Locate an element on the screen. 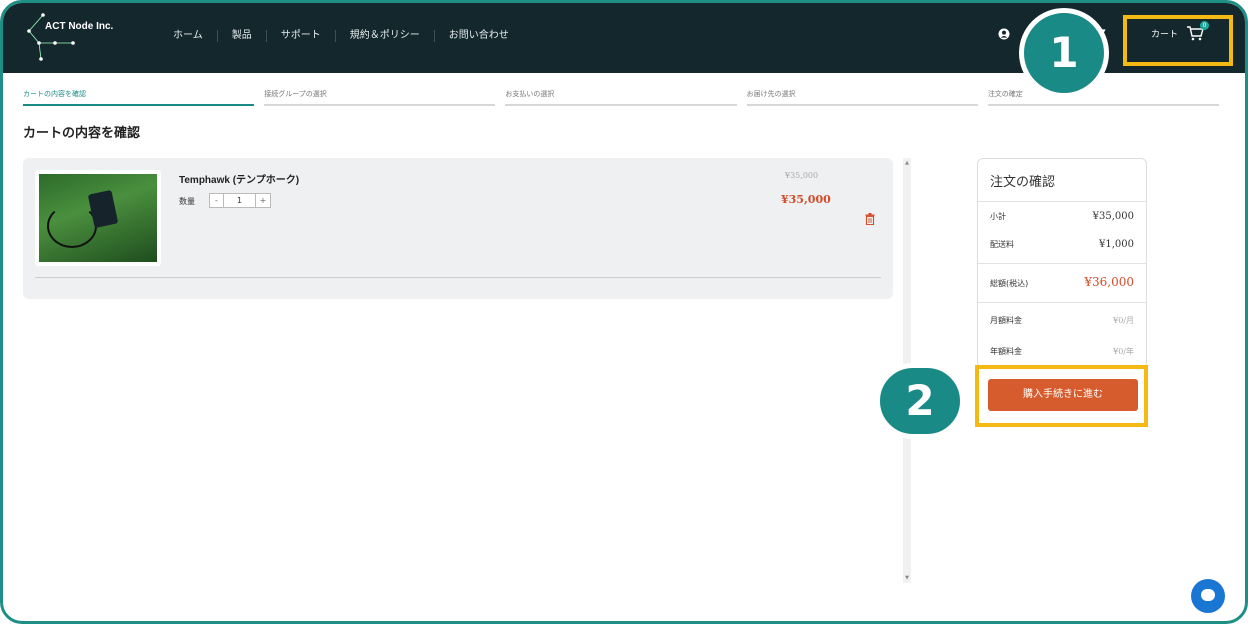  summary-row-yearly: 年額料金 ¥0/年 is located at coordinates (1062, 351).